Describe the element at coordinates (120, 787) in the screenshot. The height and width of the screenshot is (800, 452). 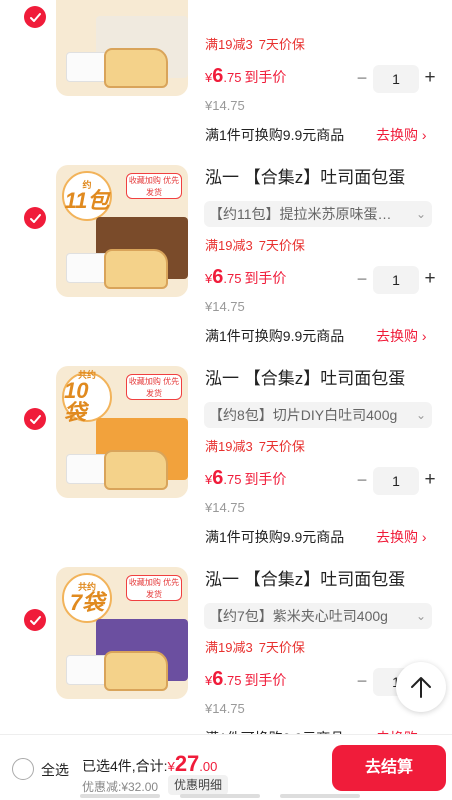
I see `discount-text: 优惠减:¥32.00` at that location.